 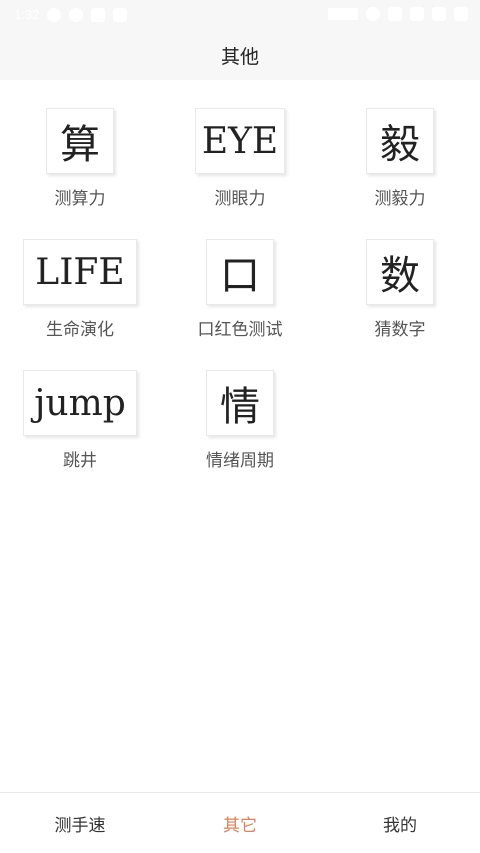 I want to click on life-tile: LIFE, so click(x=80, y=272).